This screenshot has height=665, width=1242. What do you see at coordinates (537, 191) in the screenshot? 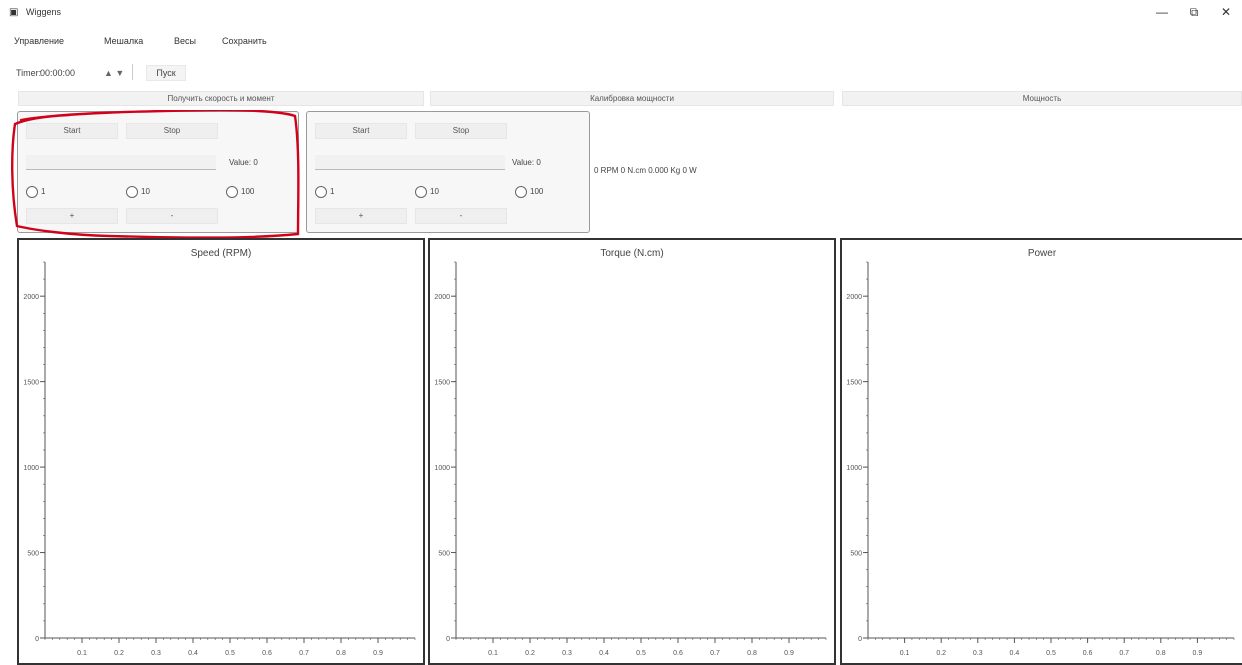
I see `radio-label: 100` at bounding box center [537, 191].